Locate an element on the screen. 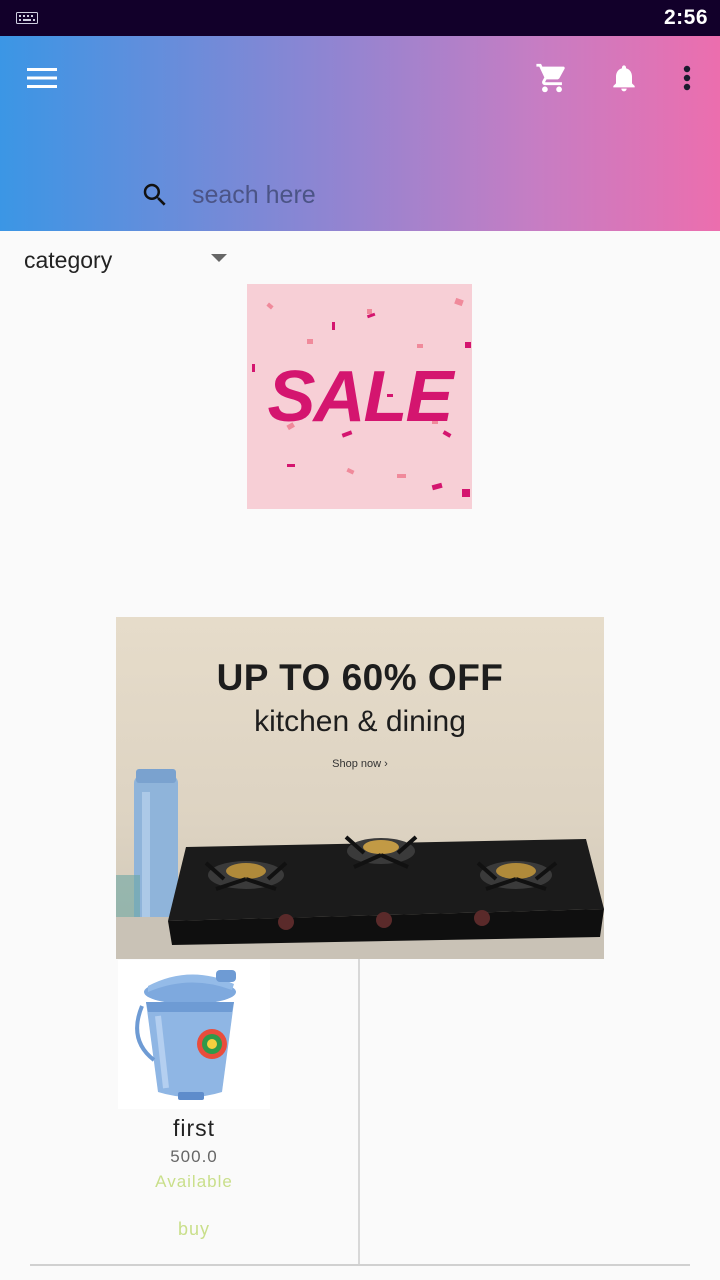  product-card: first 500.0 Available buy is located at coordinates (194, 1105).